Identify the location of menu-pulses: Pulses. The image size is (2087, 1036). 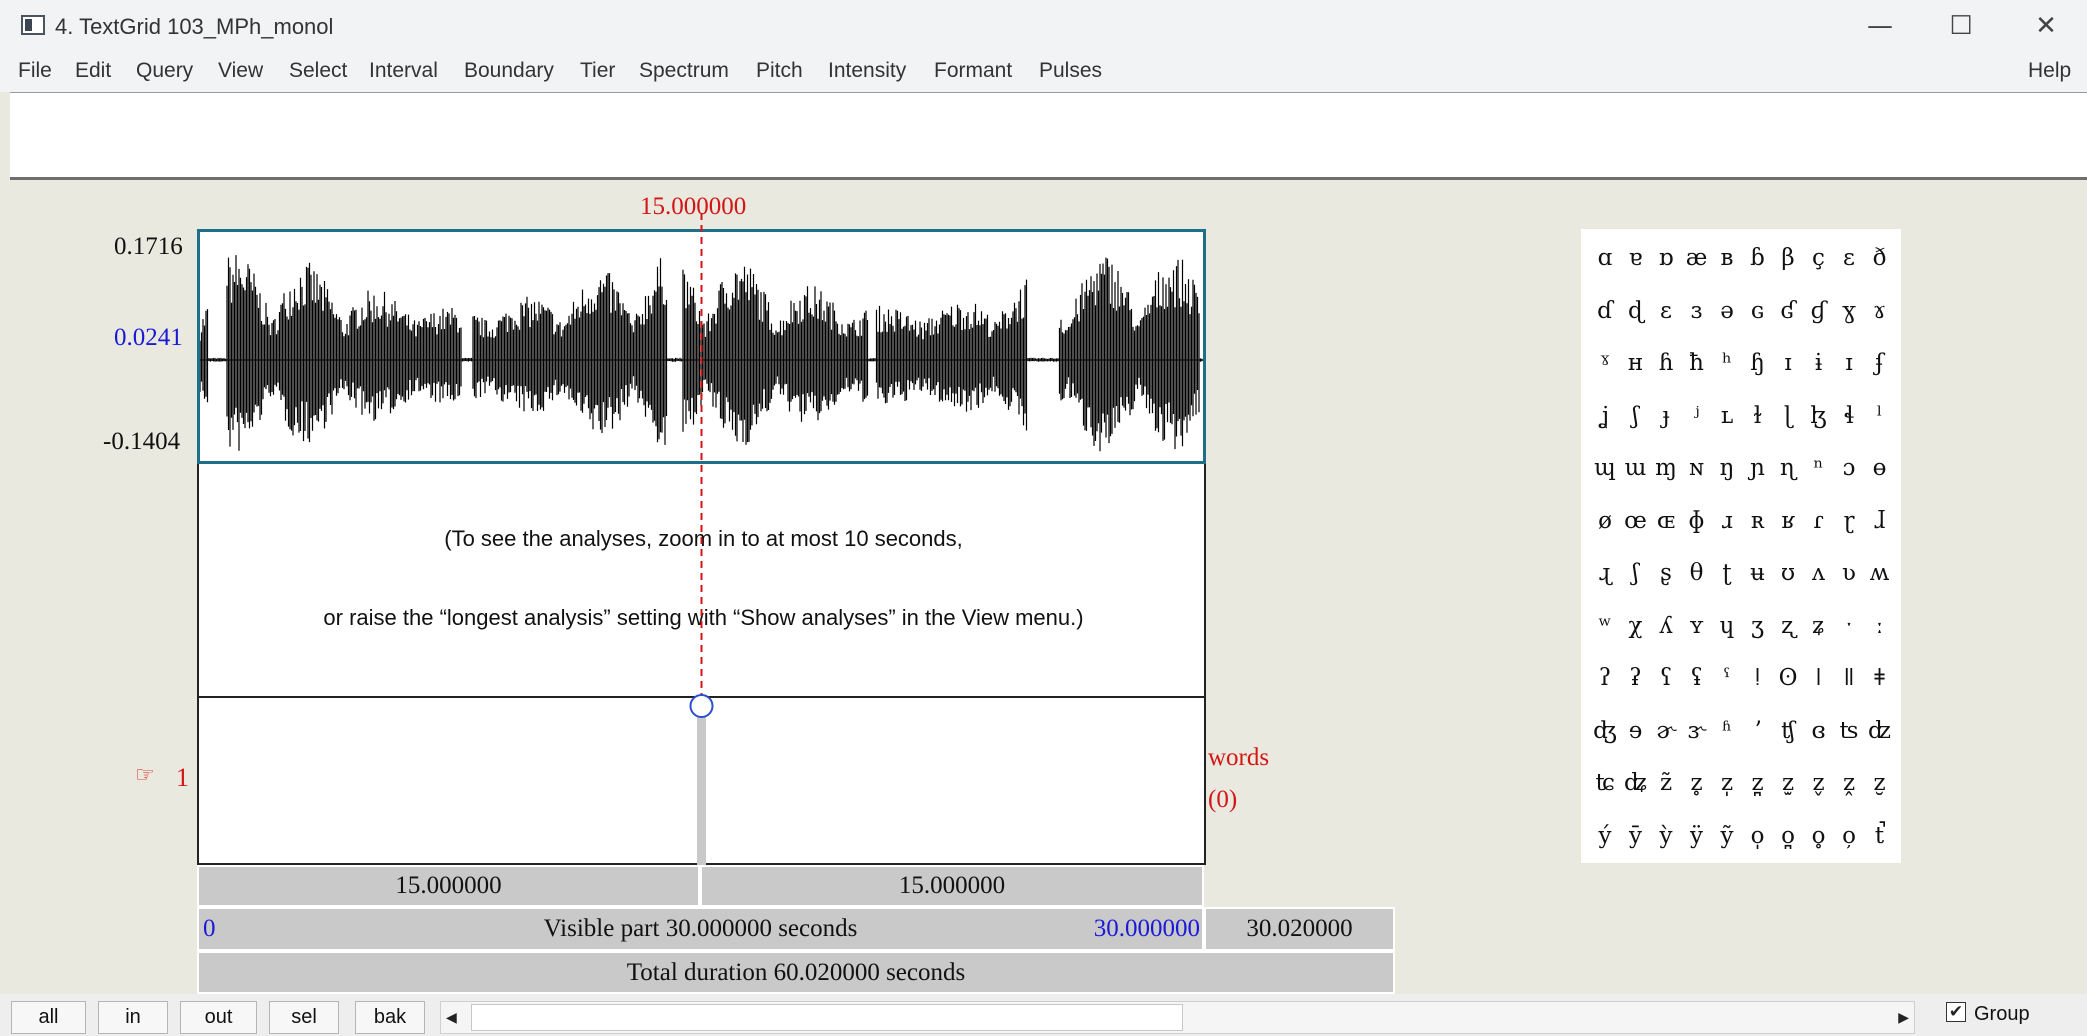
(1070, 71).